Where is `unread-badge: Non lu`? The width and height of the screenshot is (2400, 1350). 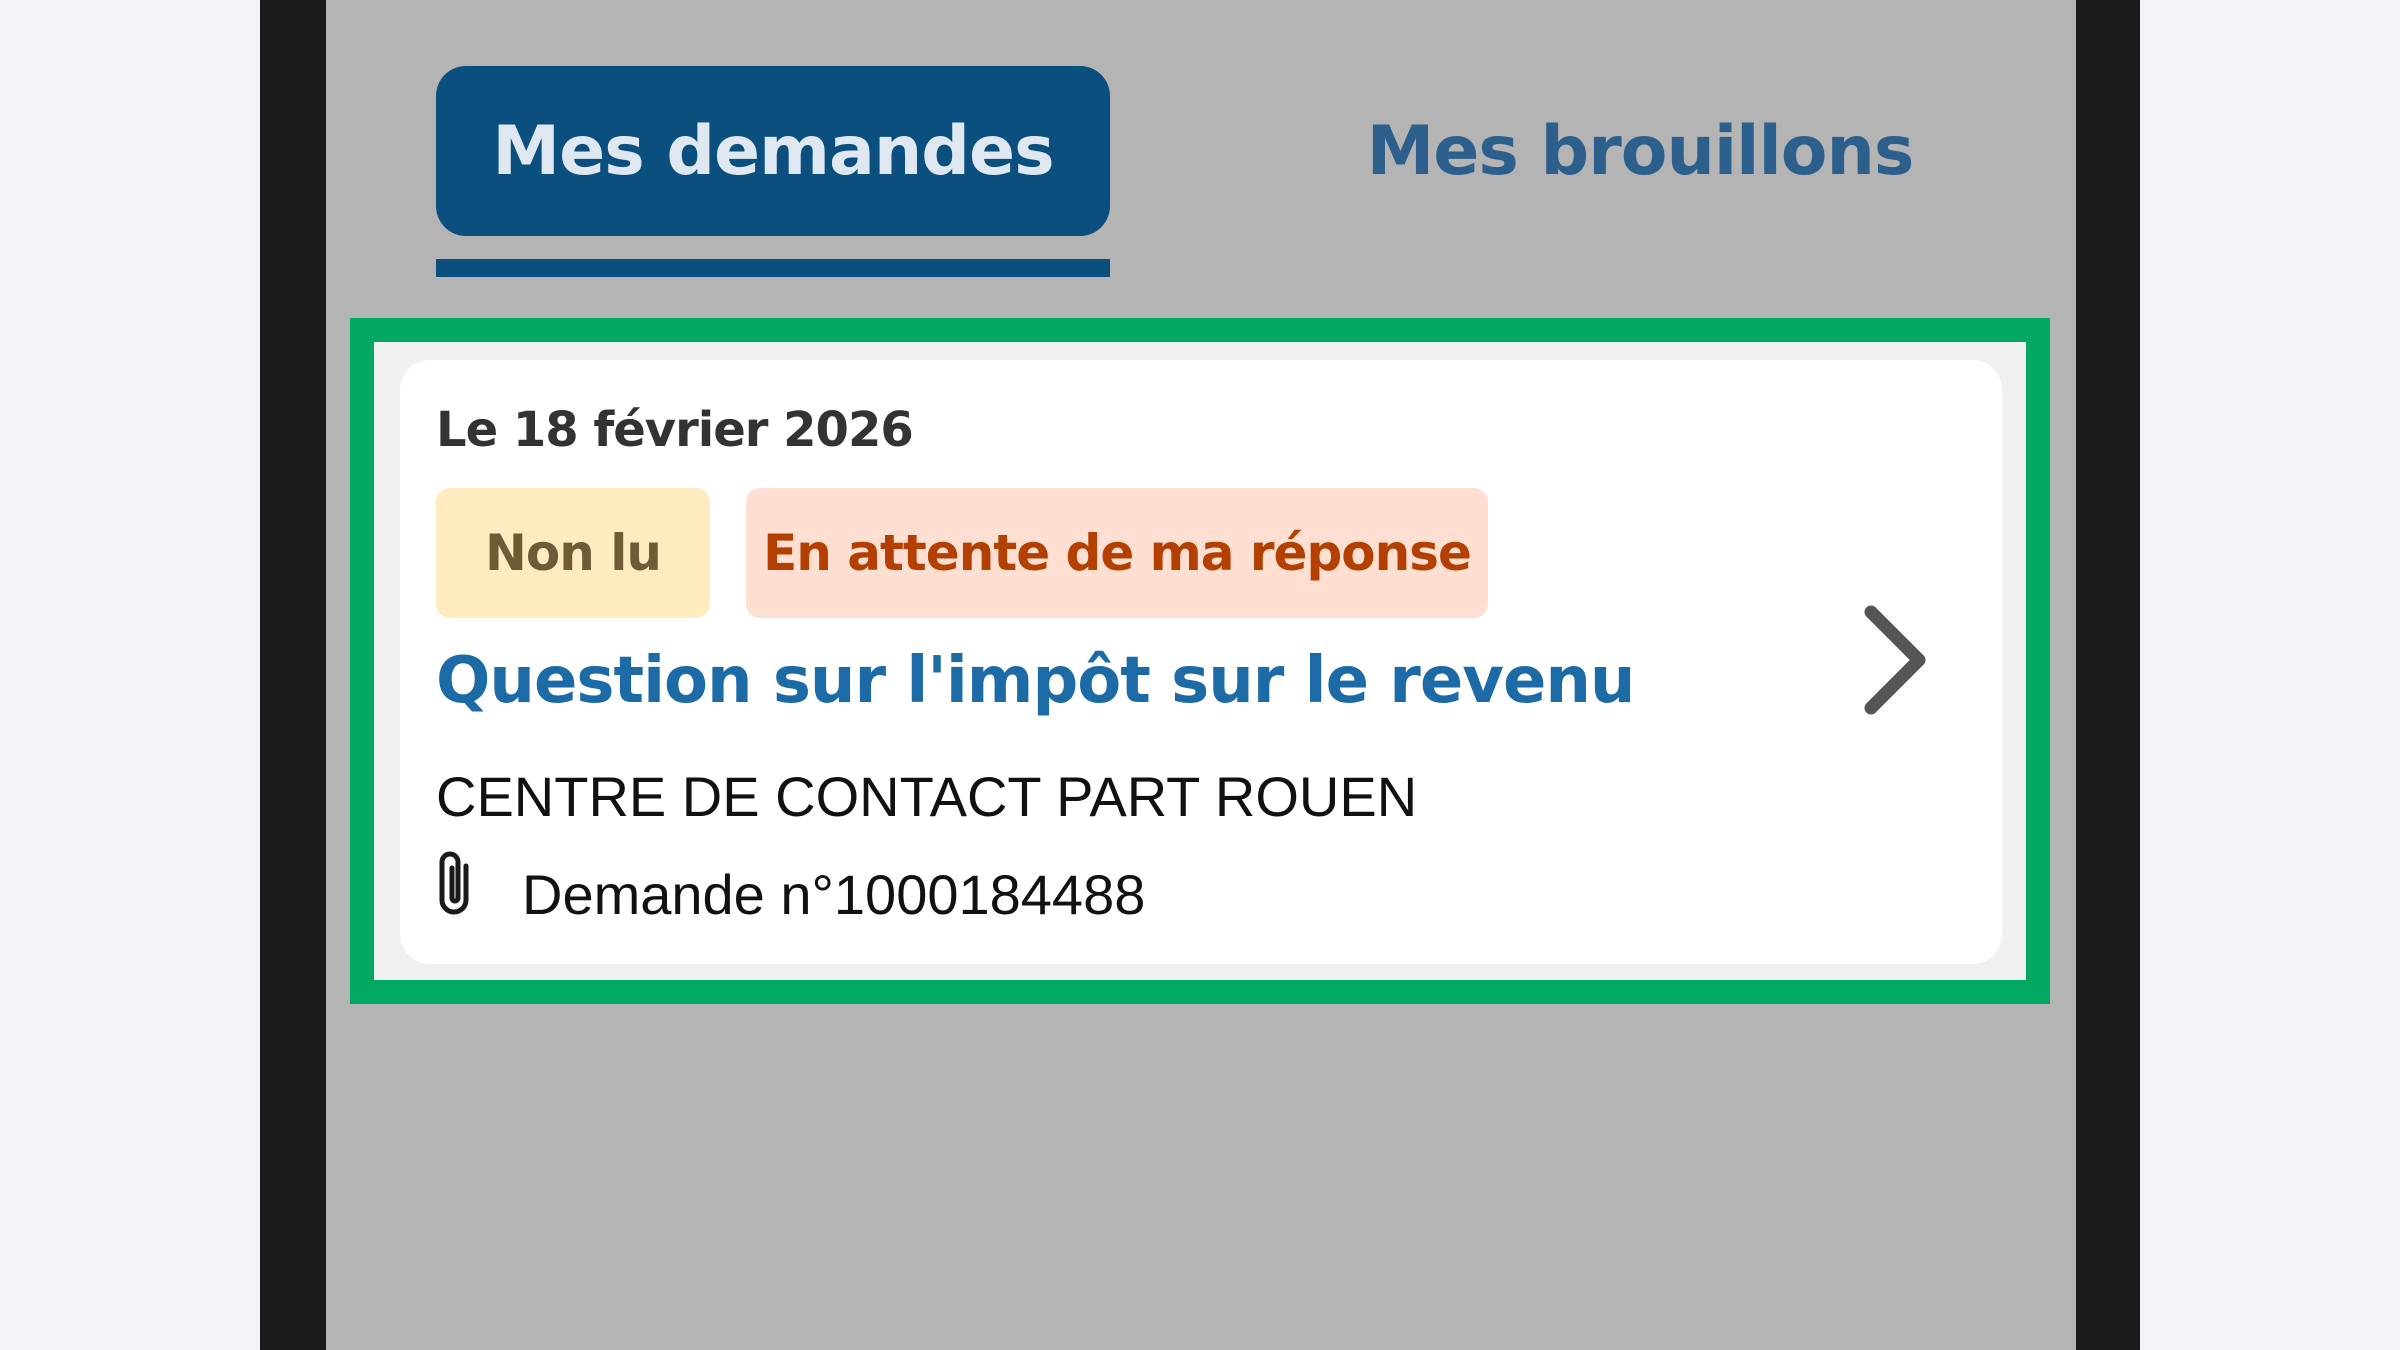 unread-badge: Non lu is located at coordinates (573, 553).